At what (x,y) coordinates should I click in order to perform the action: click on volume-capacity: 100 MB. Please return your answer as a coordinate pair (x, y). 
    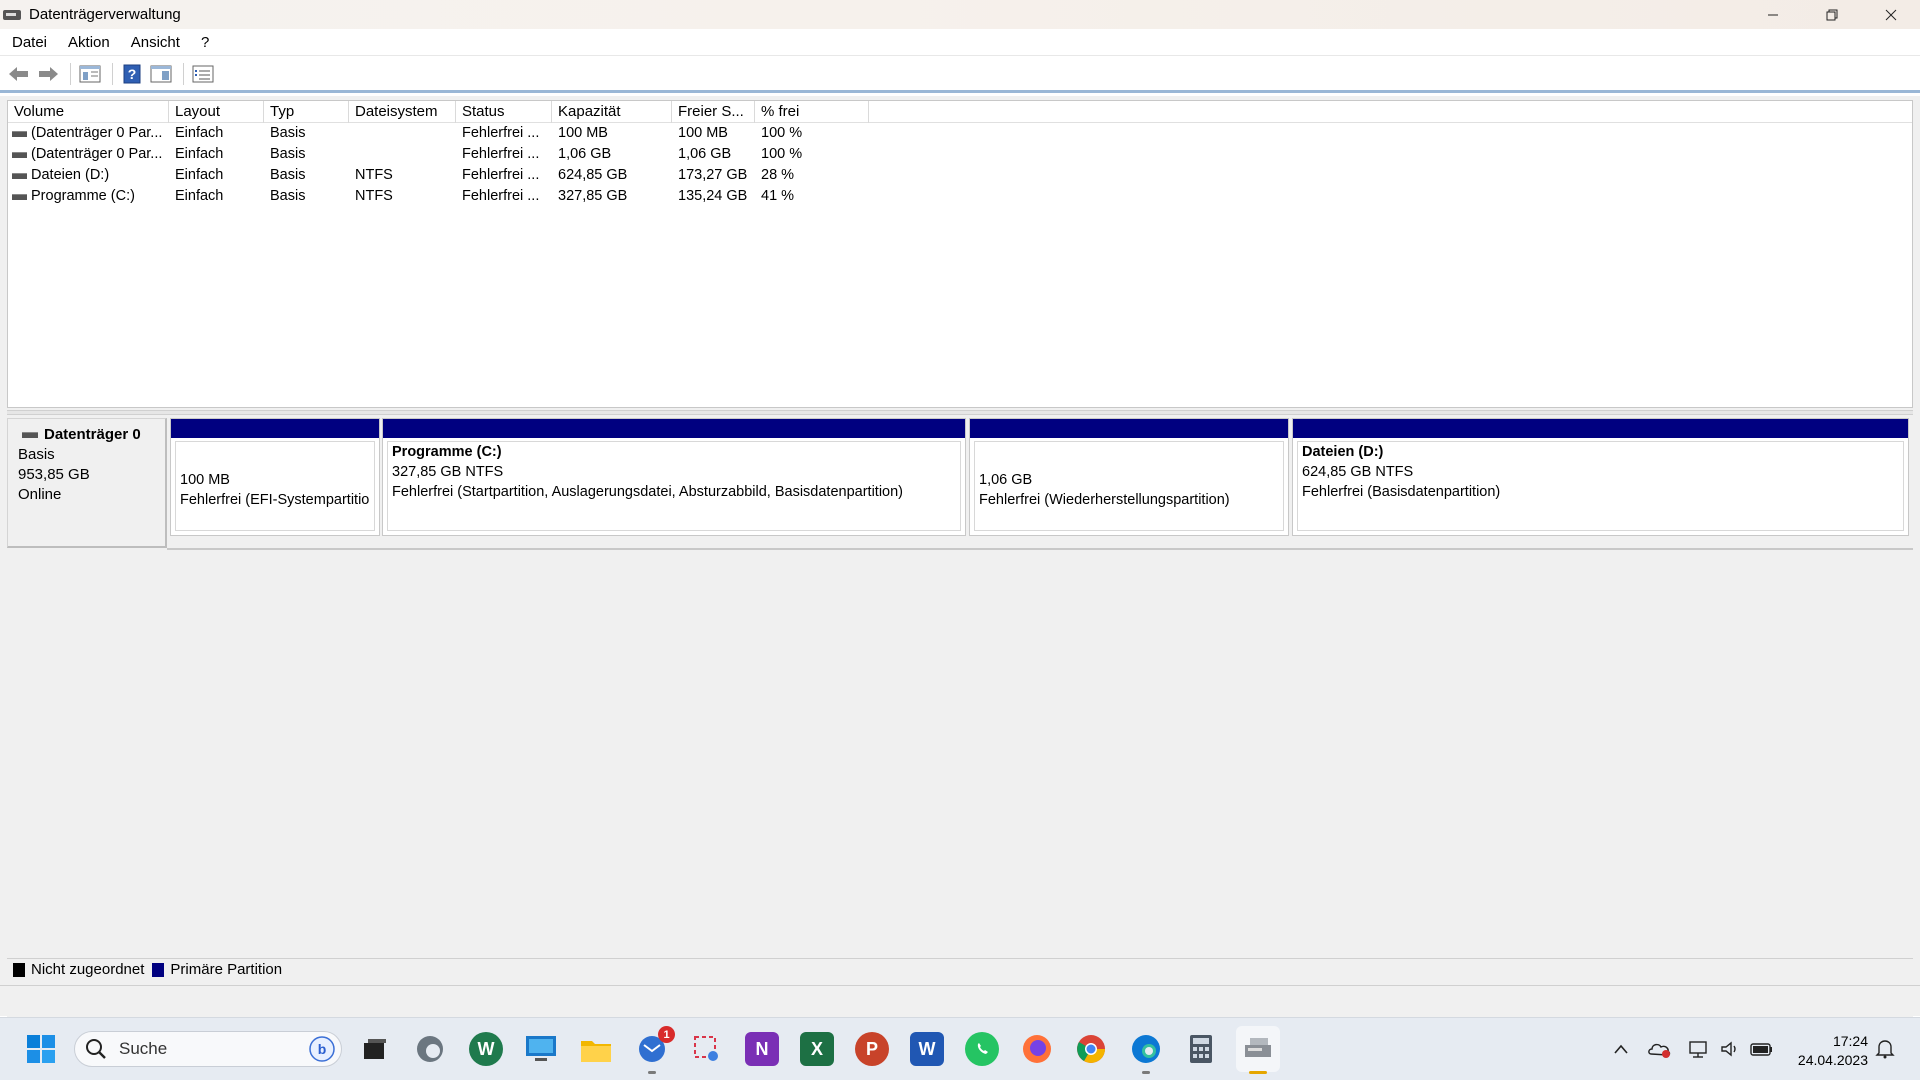
    Looking at the image, I should click on (583, 133).